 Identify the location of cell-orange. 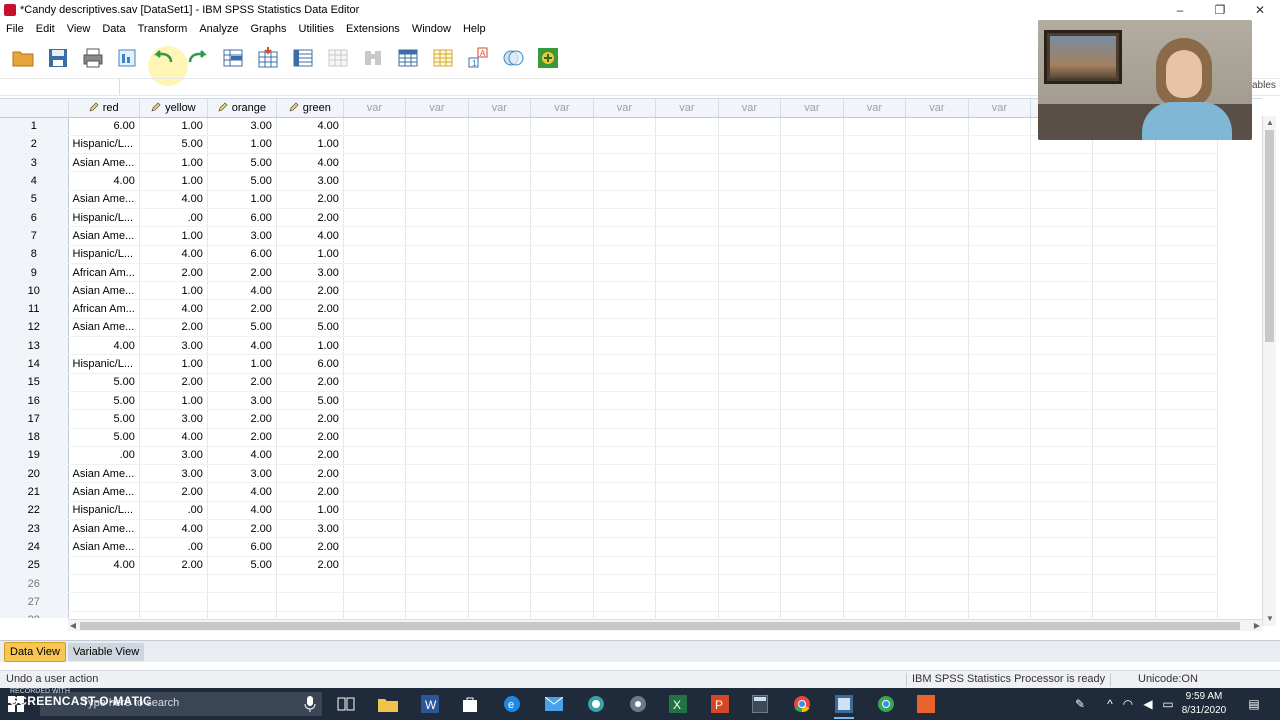
(242, 602).